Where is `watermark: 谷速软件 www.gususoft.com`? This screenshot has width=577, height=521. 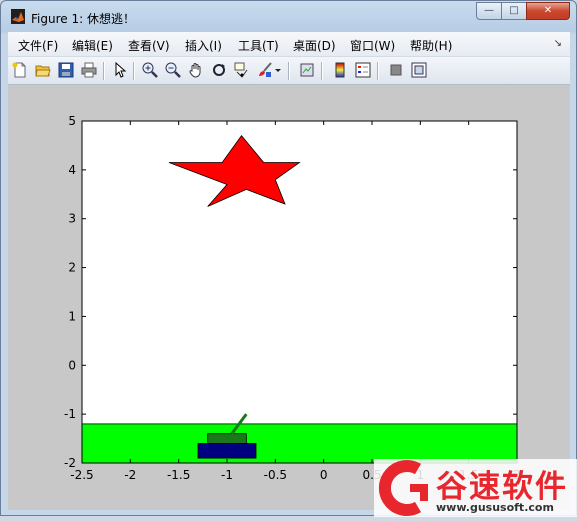
watermark: 谷速软件 www.gususoft.com is located at coordinates (475, 488).